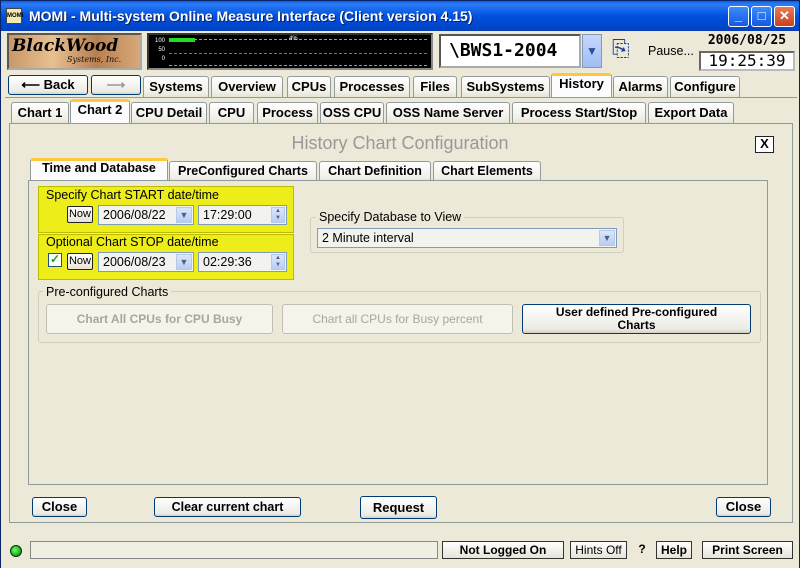  I want to click on print-screen-button: Print Screen, so click(747, 550).